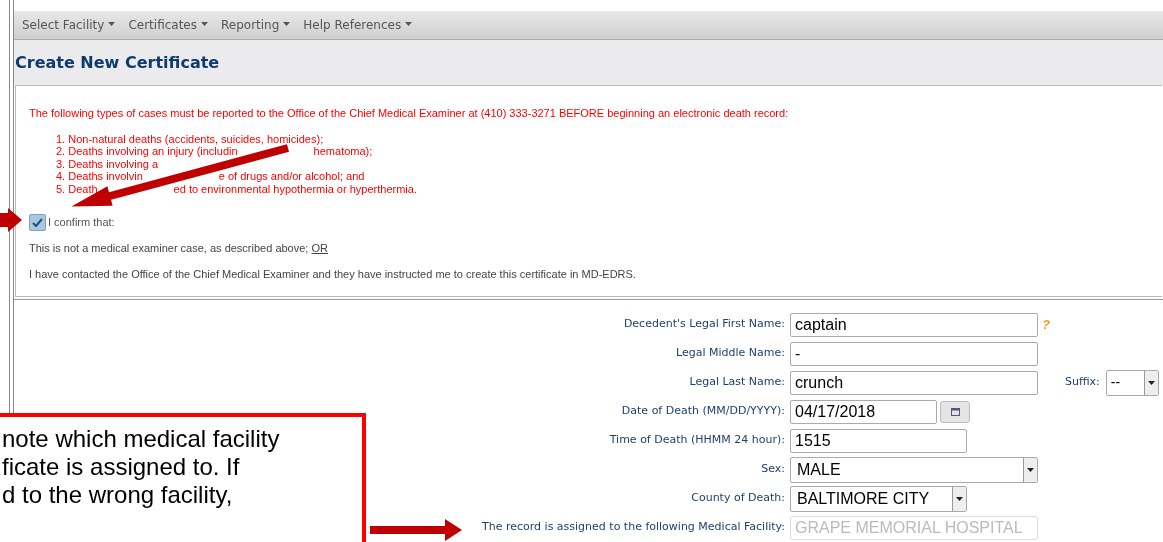 The height and width of the screenshot is (542, 1163). Describe the element at coordinates (107, 163) in the screenshot. I see `list-item: 3. Deaths involving a` at that location.